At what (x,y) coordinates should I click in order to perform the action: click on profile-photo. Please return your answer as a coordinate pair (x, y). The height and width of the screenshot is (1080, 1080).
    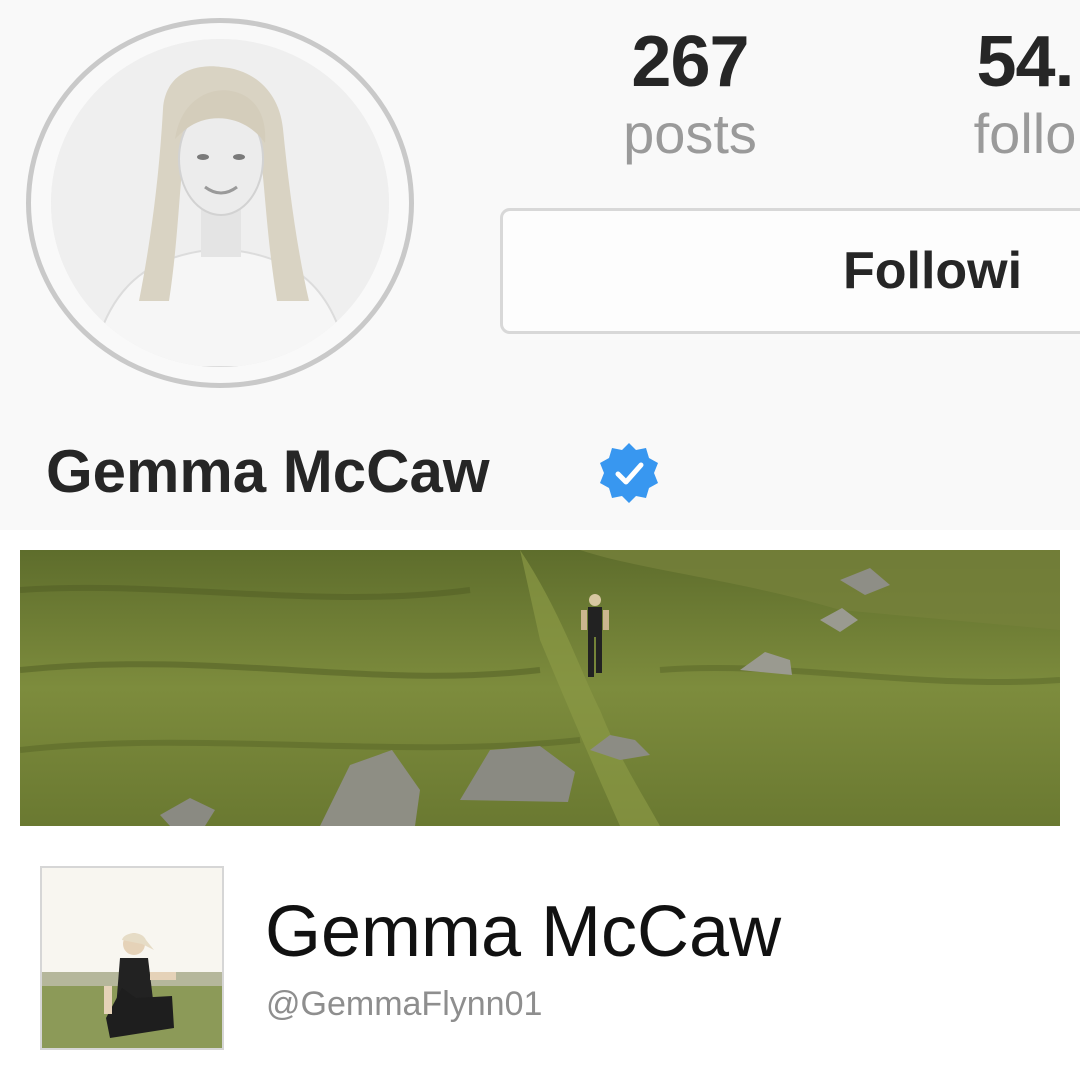
    Looking at the image, I should click on (220, 203).